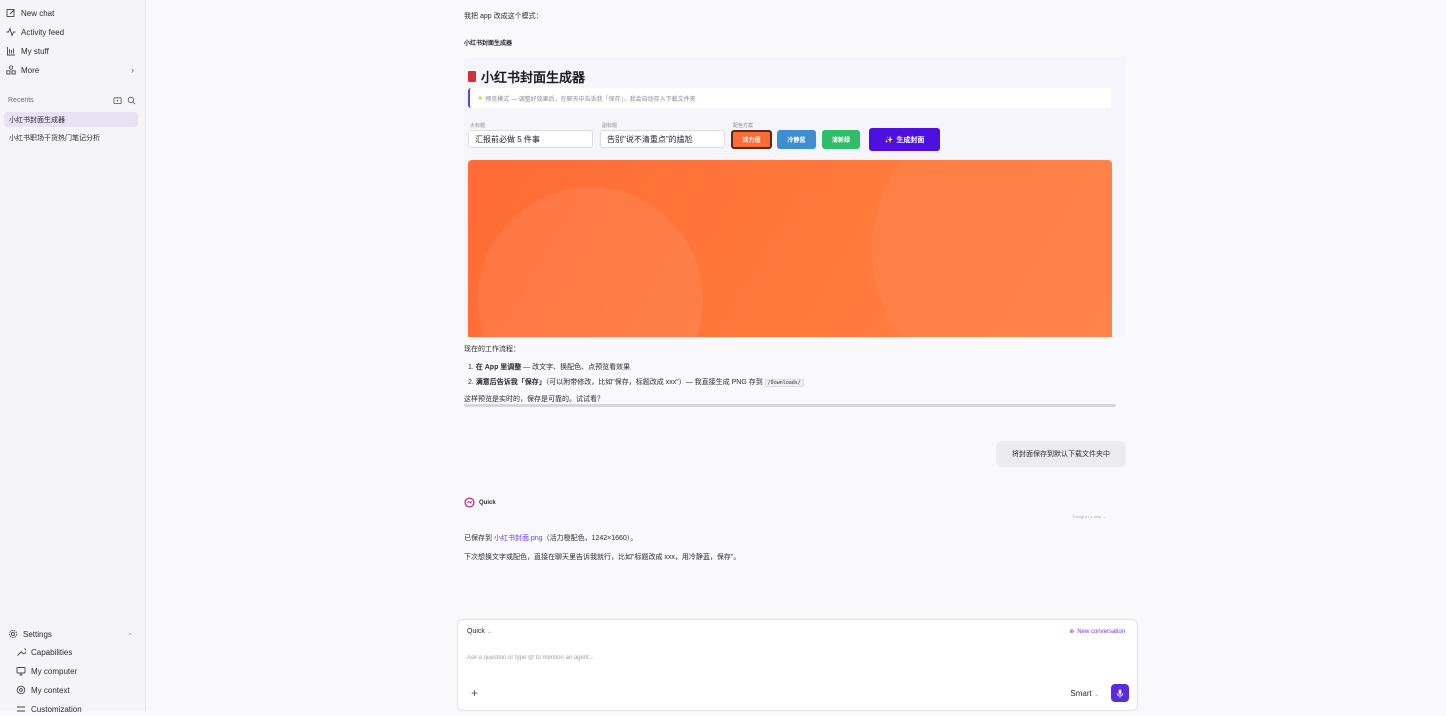 This screenshot has height=716, width=1446. I want to click on wrench-icon, so click(21, 652).